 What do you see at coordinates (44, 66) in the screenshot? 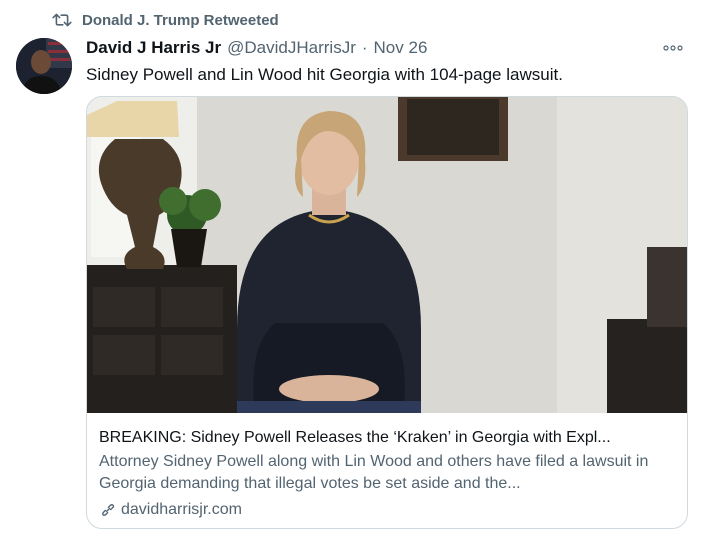
I see `avatar` at bounding box center [44, 66].